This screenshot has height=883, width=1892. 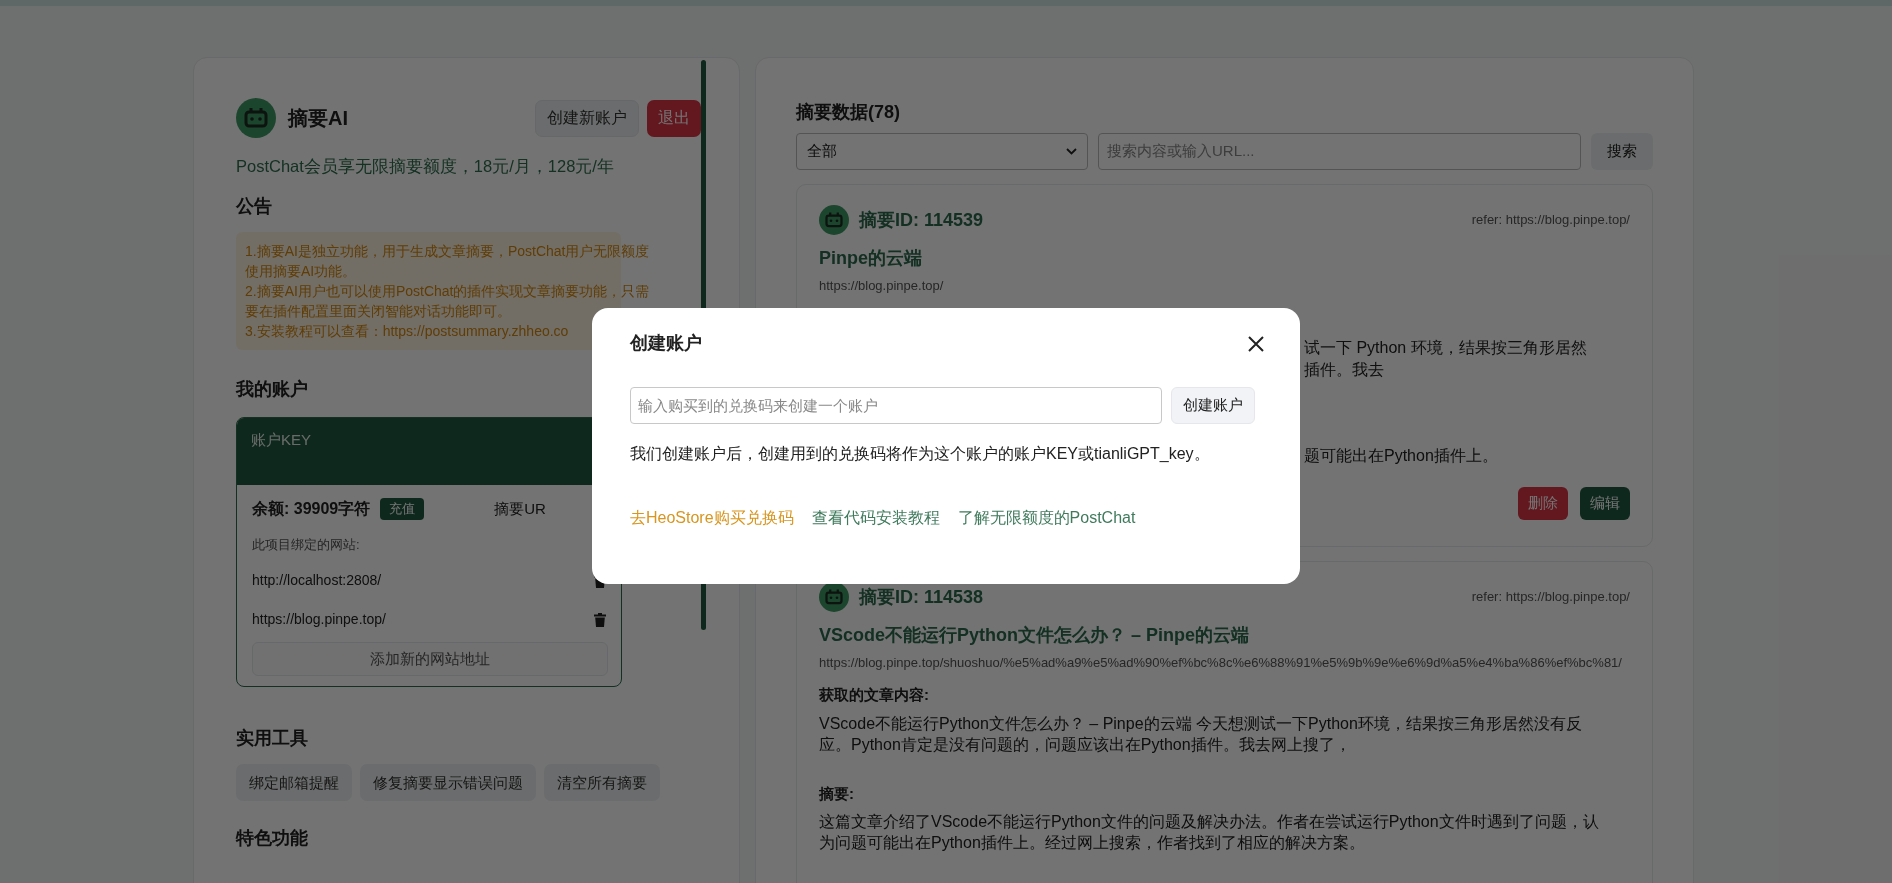 What do you see at coordinates (317, 581) in the screenshot?
I see `site-url: http://localhost:2808/` at bounding box center [317, 581].